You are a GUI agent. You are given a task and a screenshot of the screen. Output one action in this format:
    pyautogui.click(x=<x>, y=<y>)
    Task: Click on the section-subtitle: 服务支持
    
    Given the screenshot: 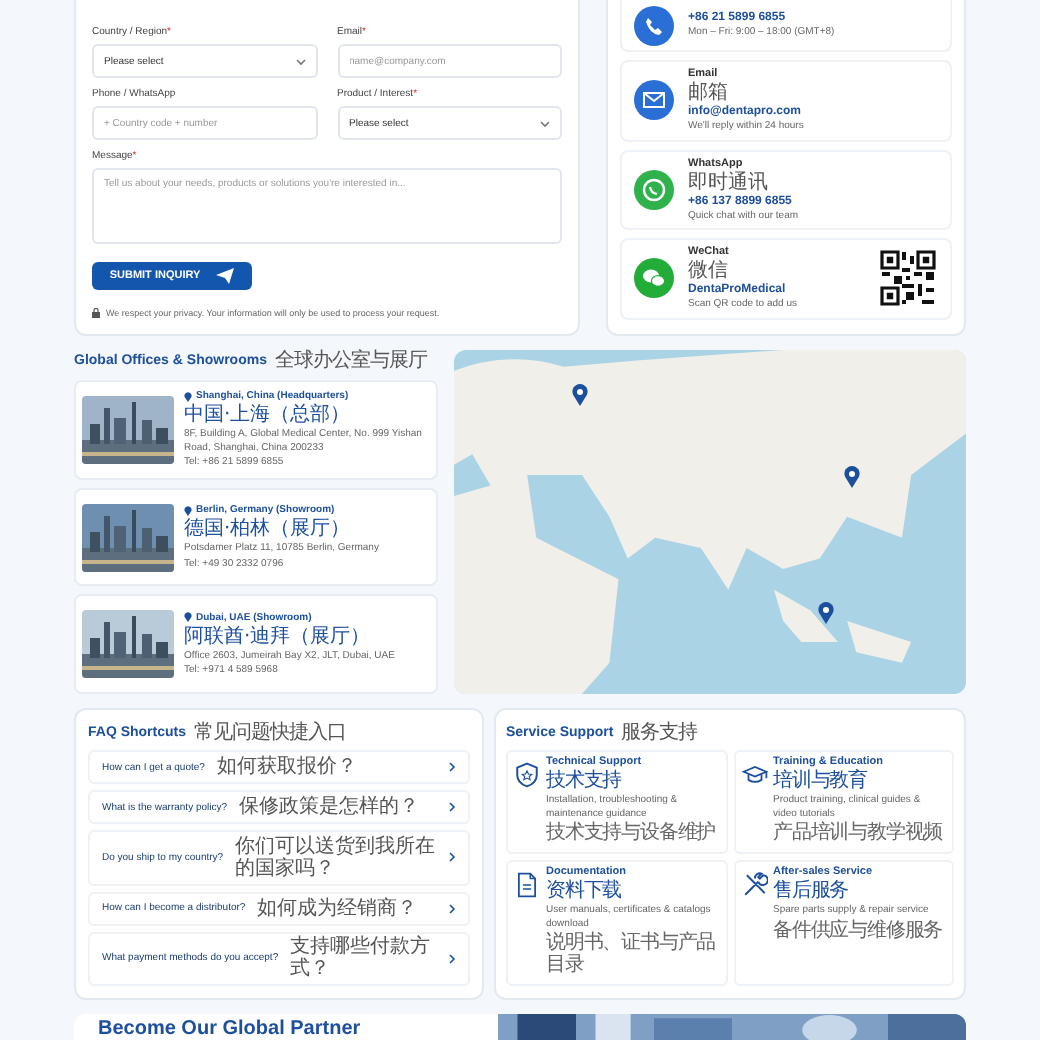 What is the action you would take?
    pyautogui.click(x=659, y=733)
    